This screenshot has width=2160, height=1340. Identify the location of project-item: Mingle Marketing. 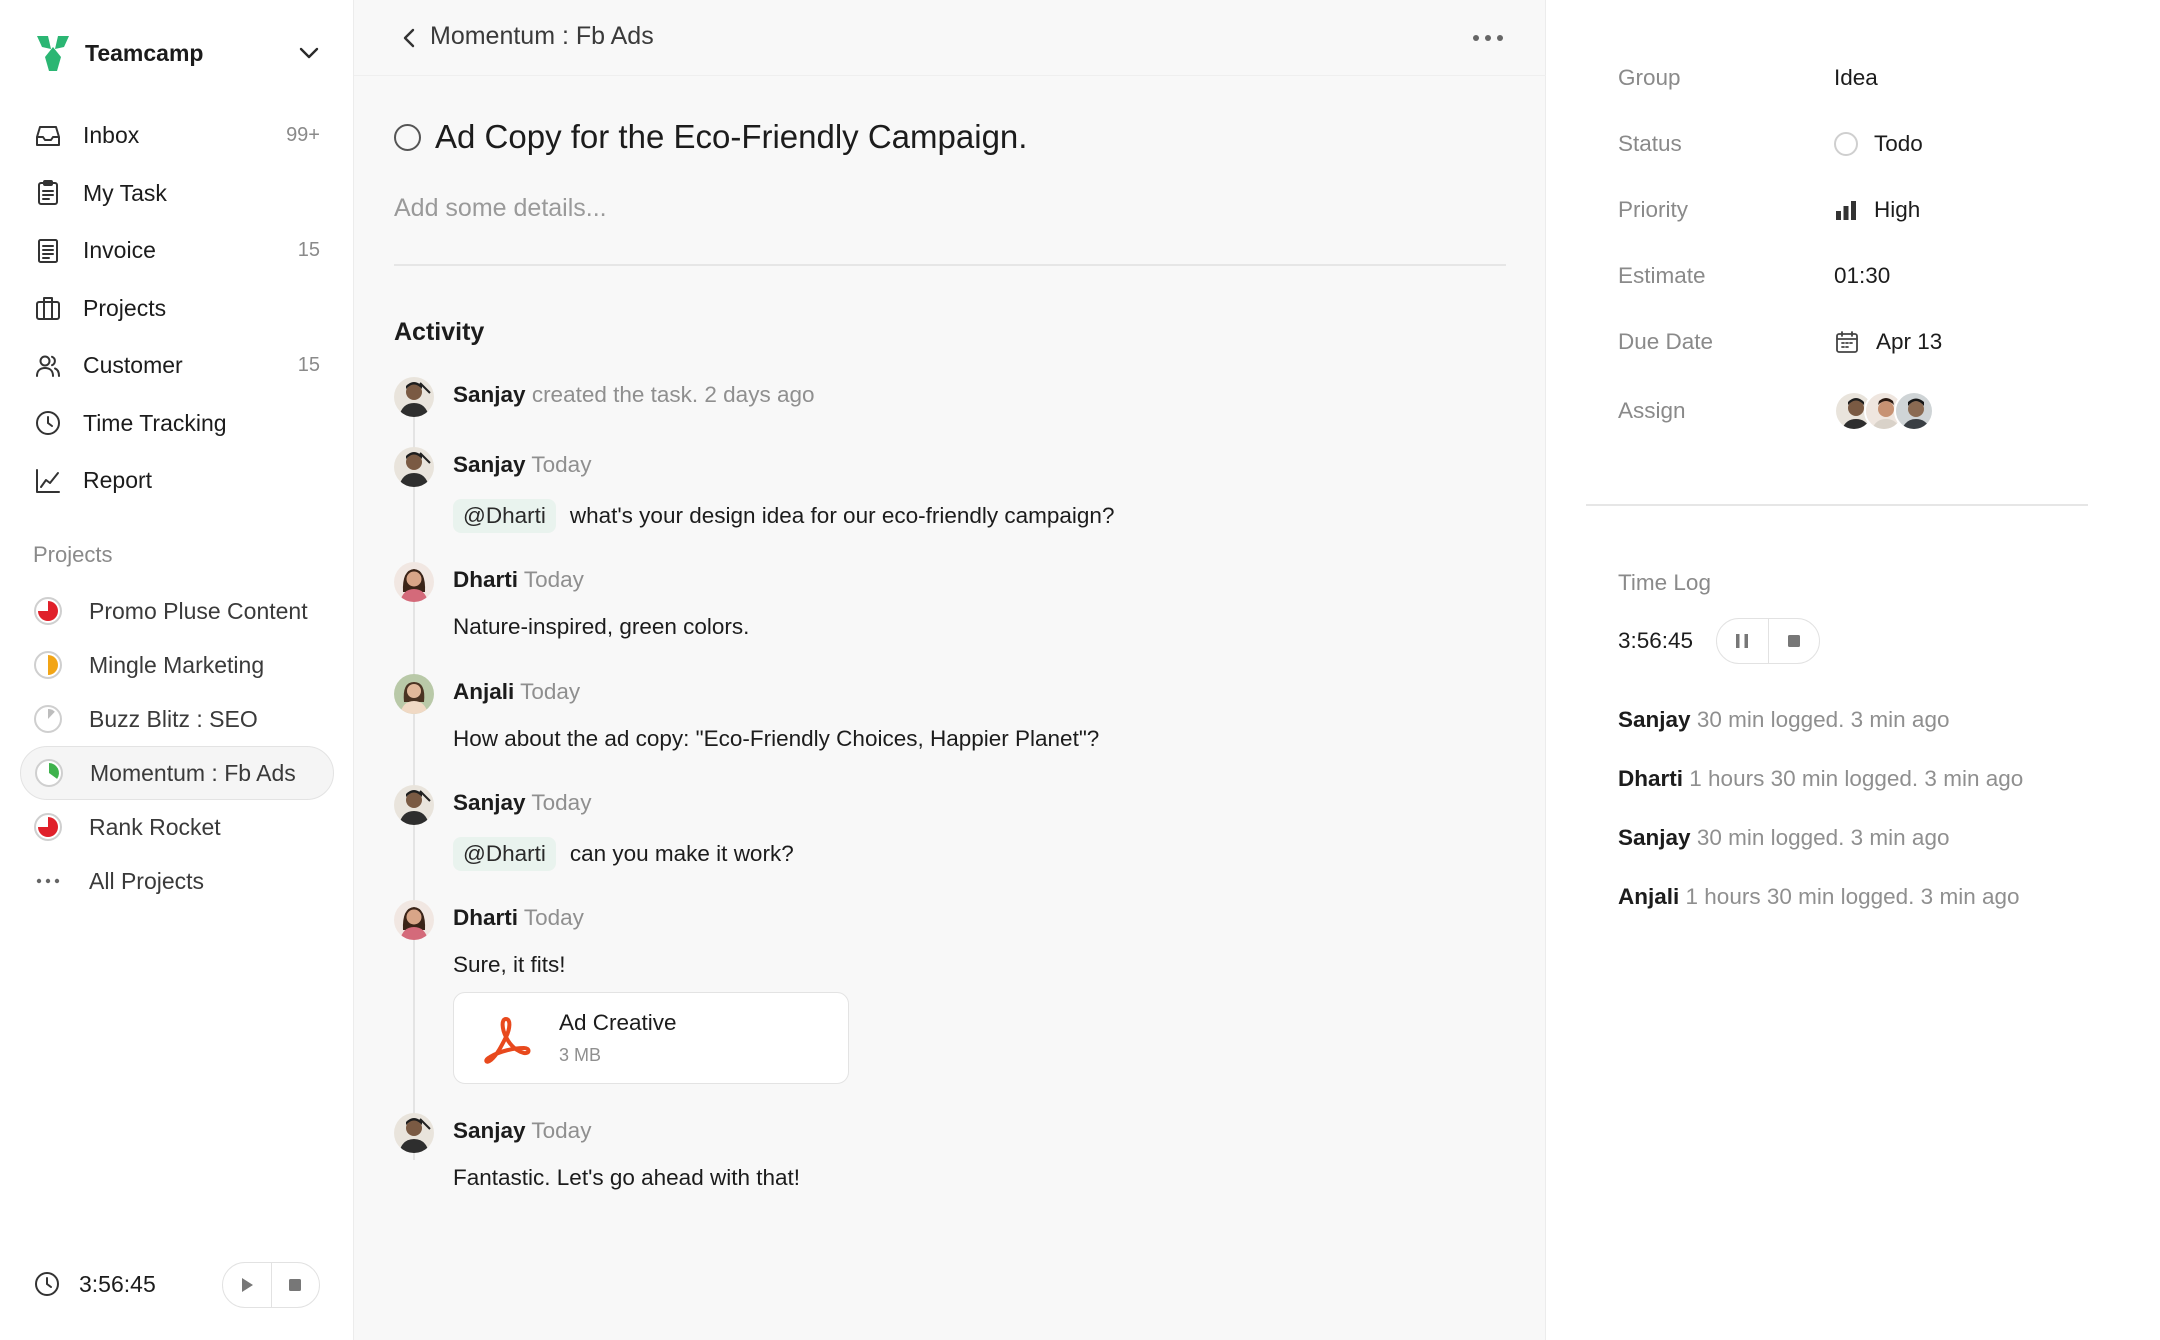
(177, 665).